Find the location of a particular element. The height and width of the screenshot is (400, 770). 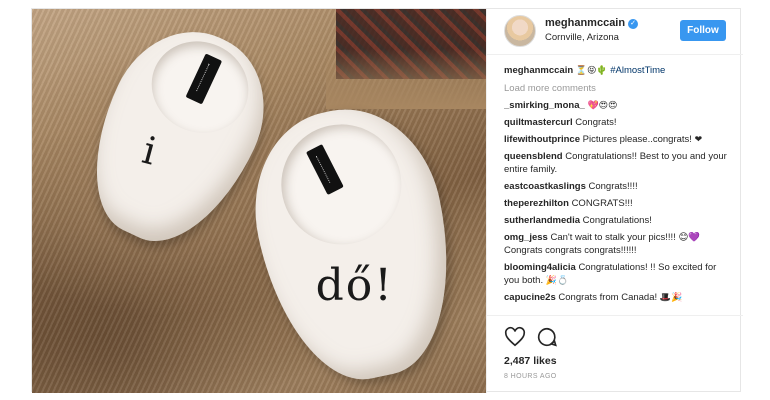

caption-emoji: ⏳😝🌵 is located at coordinates (591, 70).